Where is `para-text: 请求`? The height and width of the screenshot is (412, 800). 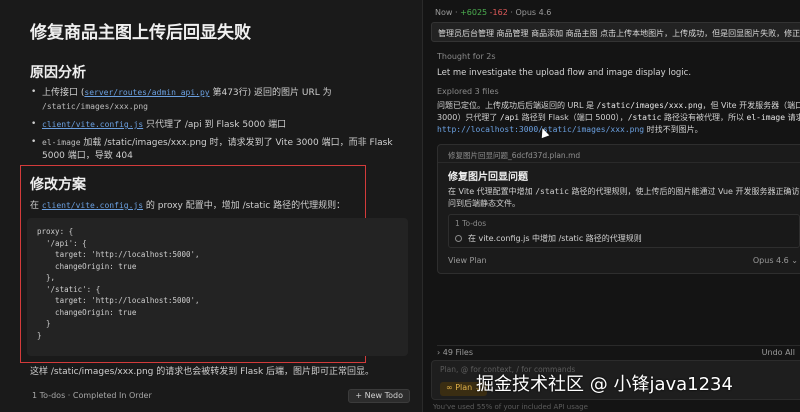 para-text: 请求 is located at coordinates (793, 117).